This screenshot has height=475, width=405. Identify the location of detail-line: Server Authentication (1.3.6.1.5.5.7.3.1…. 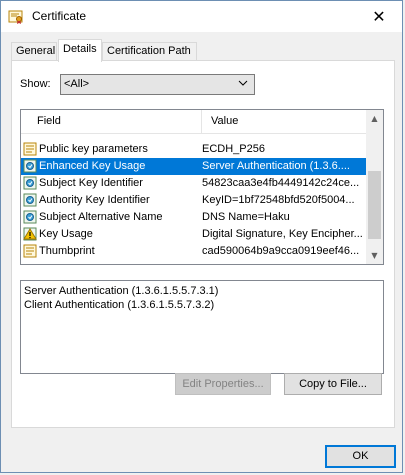
(121, 291).